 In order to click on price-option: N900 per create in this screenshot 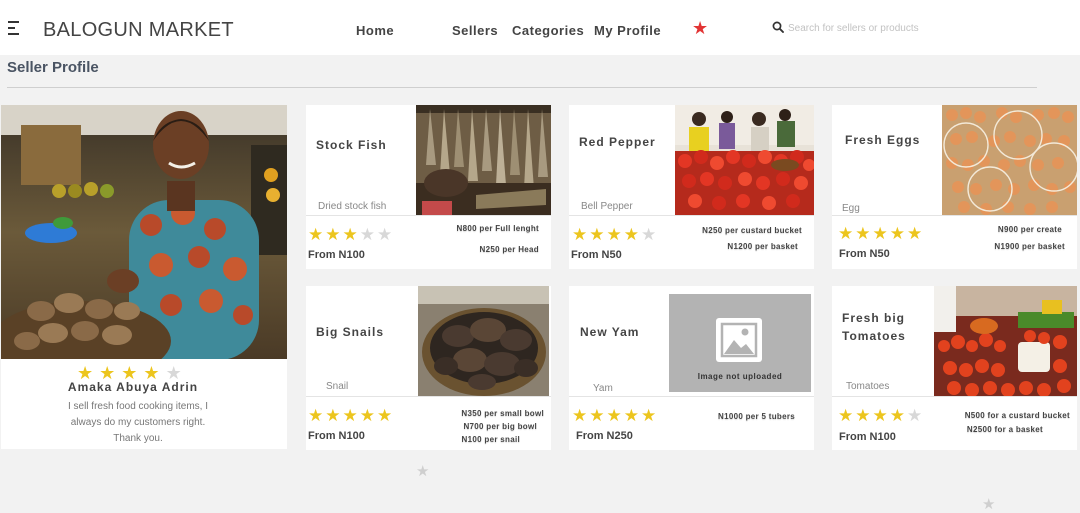, I will do `click(1029, 229)`.